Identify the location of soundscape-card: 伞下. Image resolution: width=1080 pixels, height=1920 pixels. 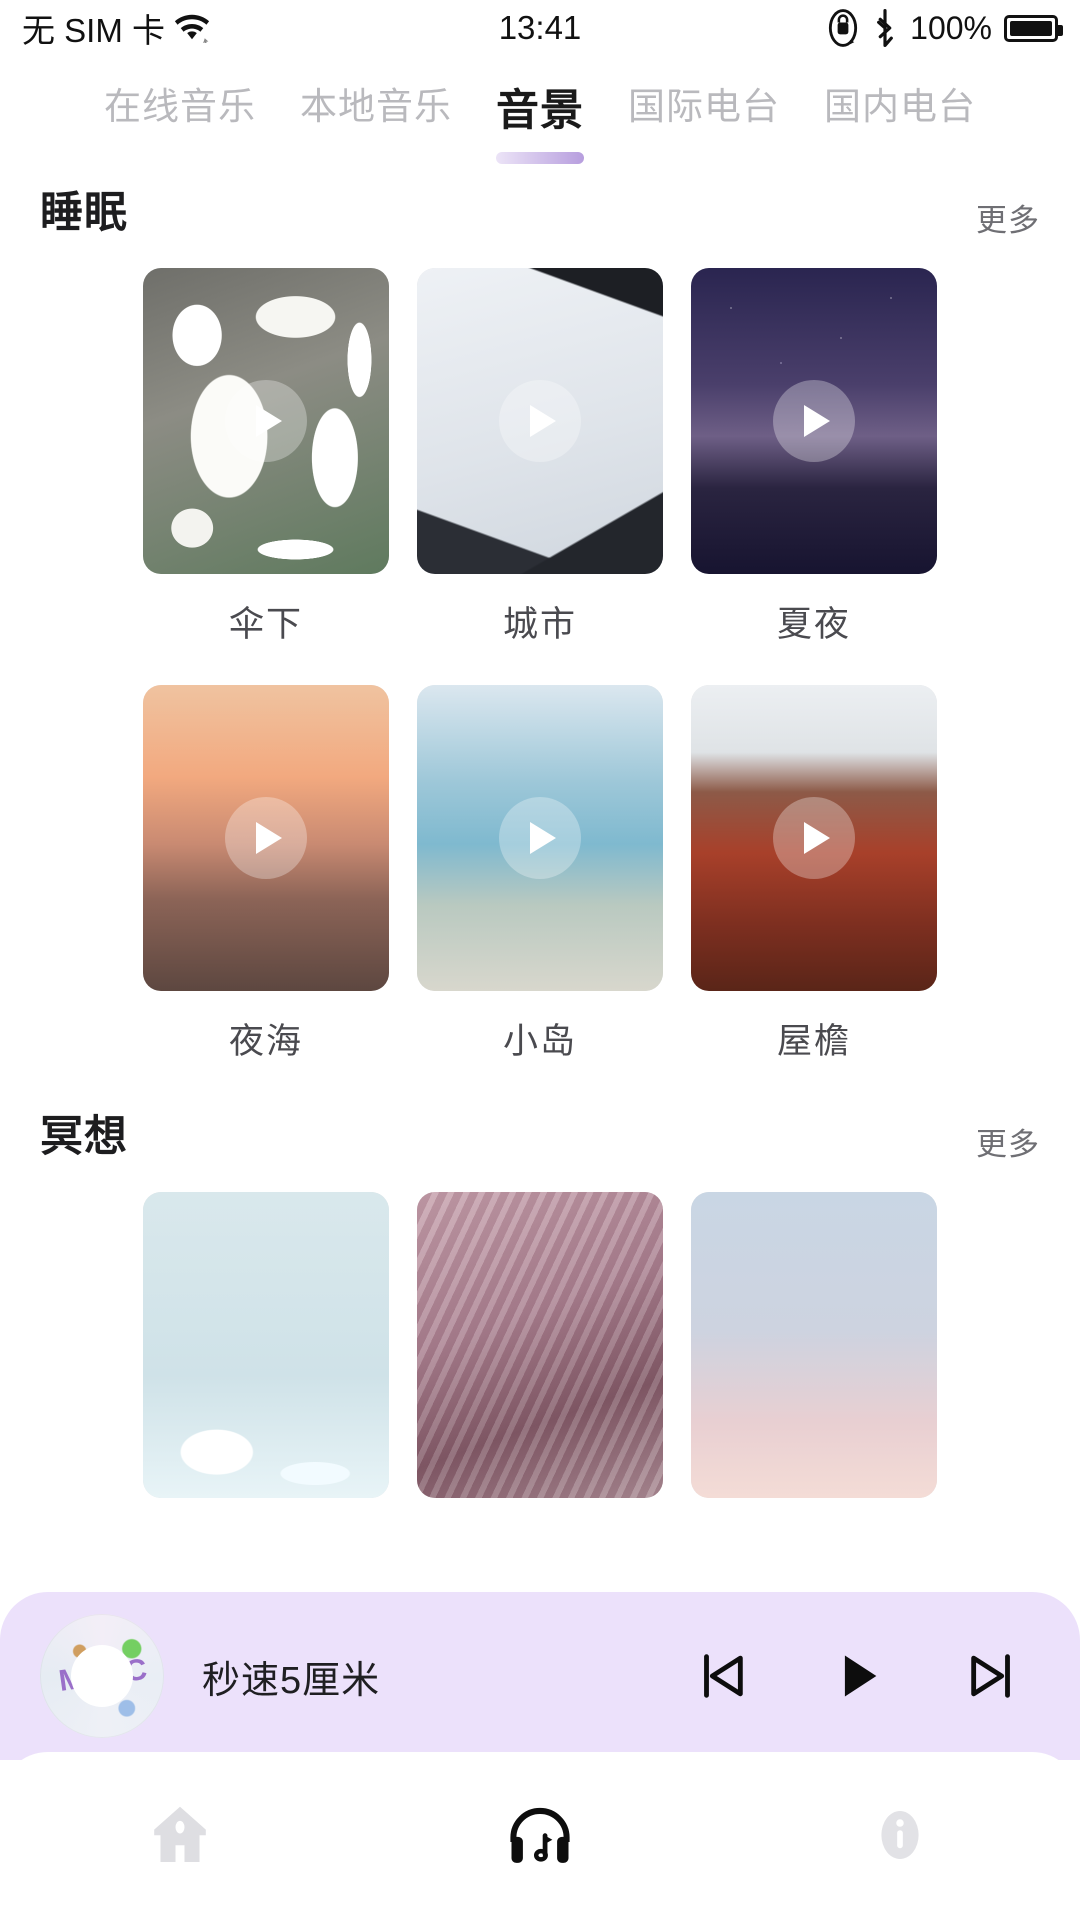
(266, 476).